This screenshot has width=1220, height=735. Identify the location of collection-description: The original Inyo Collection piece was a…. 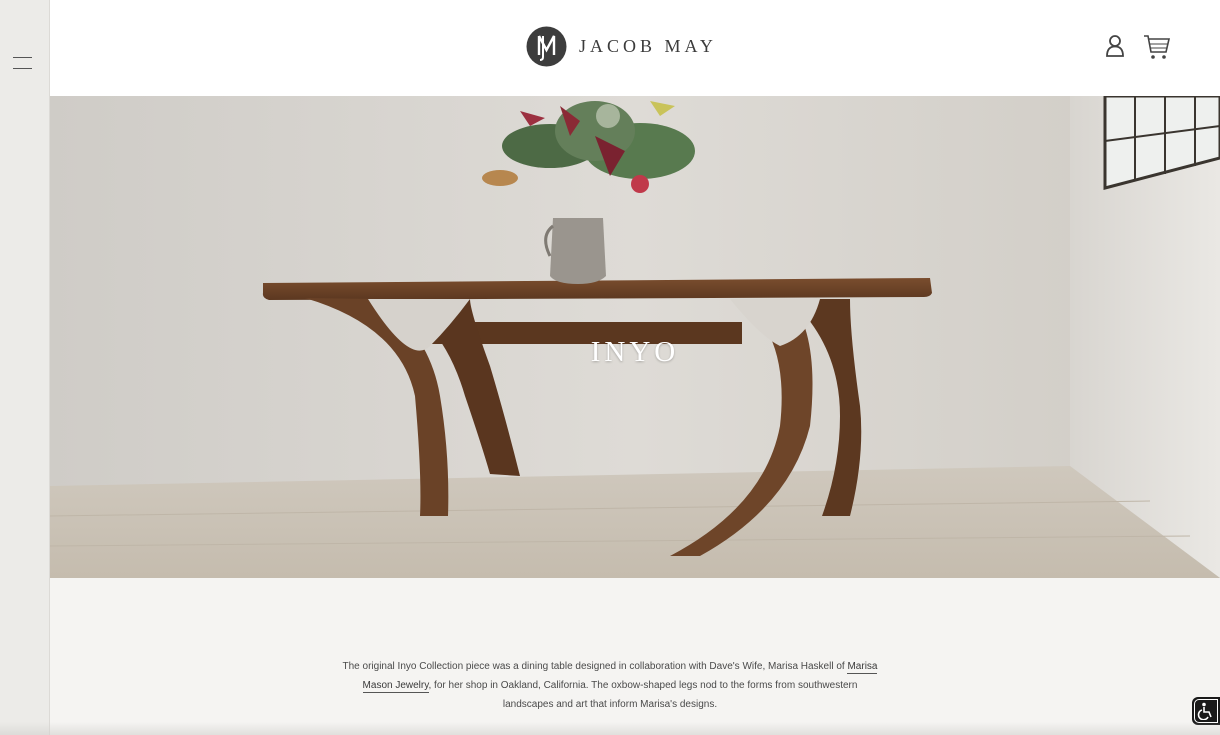
(610, 685).